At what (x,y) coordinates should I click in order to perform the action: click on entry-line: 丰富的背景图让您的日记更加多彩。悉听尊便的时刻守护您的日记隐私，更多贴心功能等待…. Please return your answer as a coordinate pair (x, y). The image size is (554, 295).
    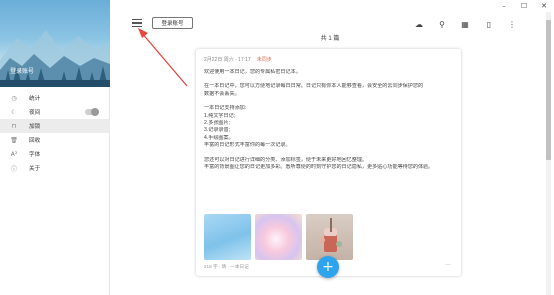
    Looking at the image, I should click on (319, 167).